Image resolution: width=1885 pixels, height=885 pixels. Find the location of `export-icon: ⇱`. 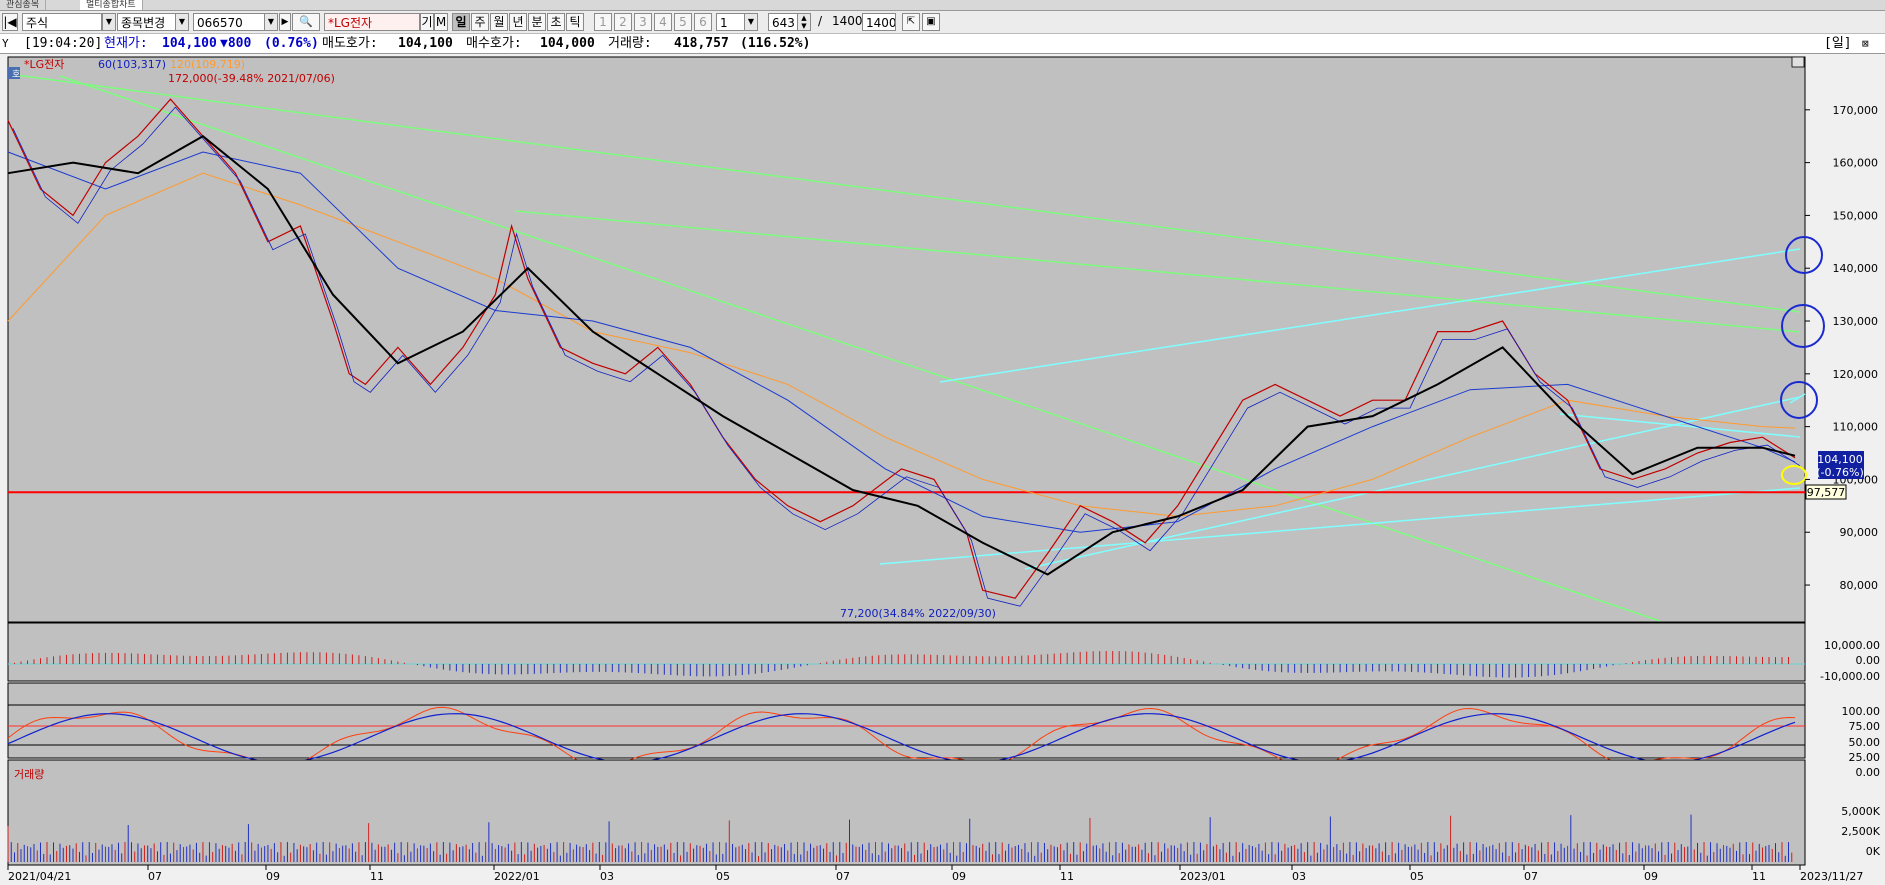

export-icon: ⇱ is located at coordinates (911, 22).